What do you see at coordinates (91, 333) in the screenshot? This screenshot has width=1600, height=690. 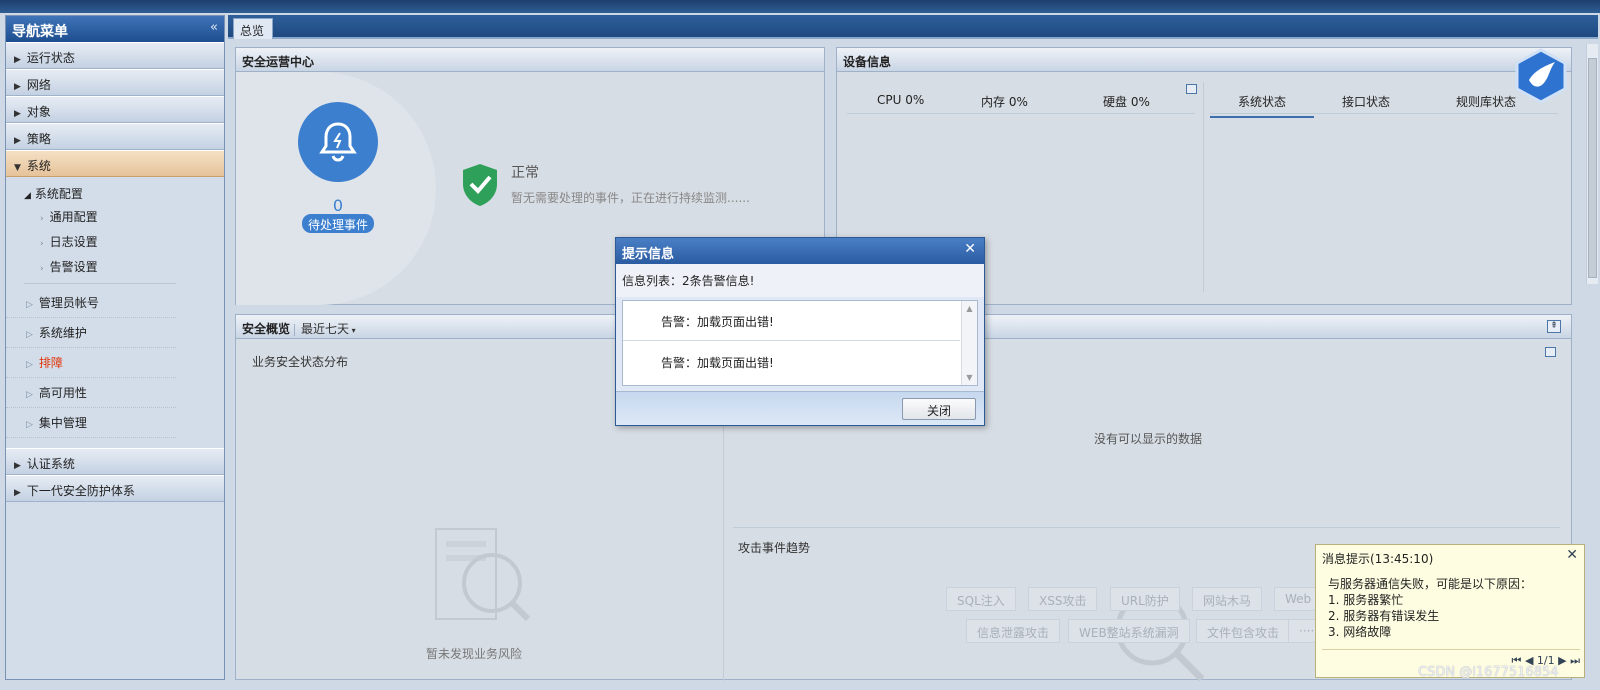 I see `submenu-item-system-maintenance: ▷ 系统维护` at bounding box center [91, 333].